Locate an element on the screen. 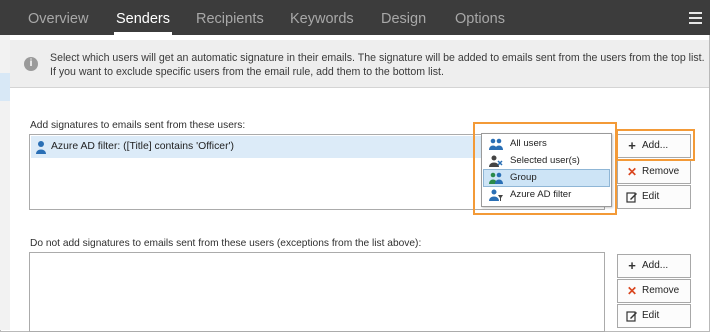  exclude-remove-label: Remove is located at coordinates (661, 290).